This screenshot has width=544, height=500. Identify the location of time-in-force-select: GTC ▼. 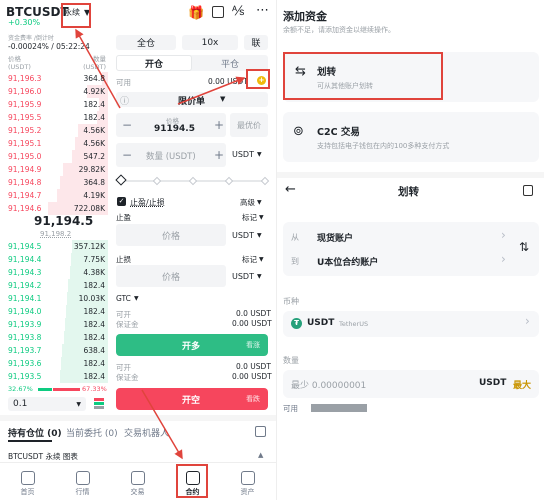
(127, 298).